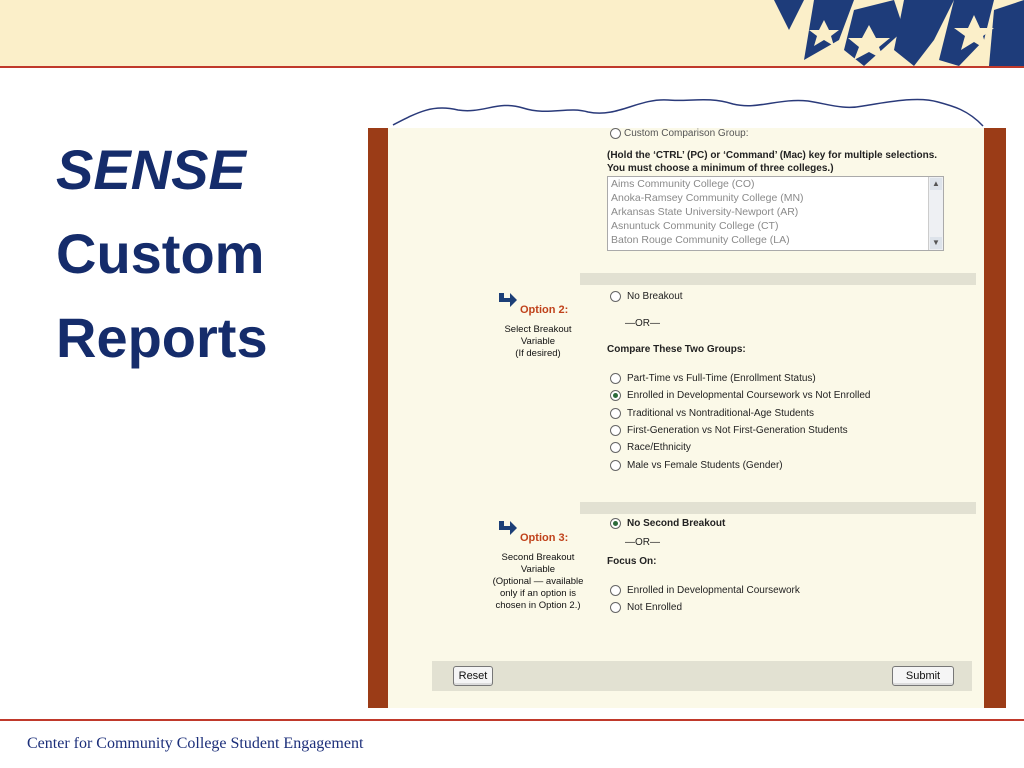 The image size is (1024, 768). What do you see at coordinates (775, 226) in the screenshot?
I see `college-item: Asnuntuck Community College (CT)` at bounding box center [775, 226].